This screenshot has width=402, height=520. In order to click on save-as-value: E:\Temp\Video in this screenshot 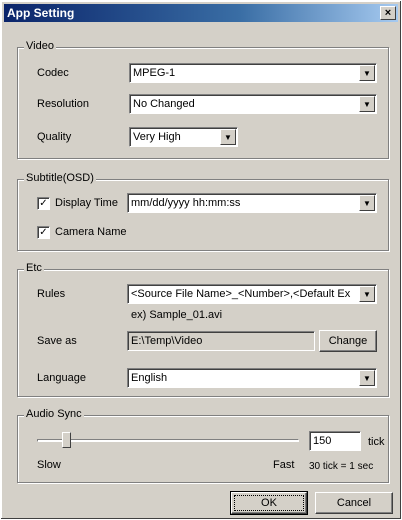, I will do `click(167, 341)`.